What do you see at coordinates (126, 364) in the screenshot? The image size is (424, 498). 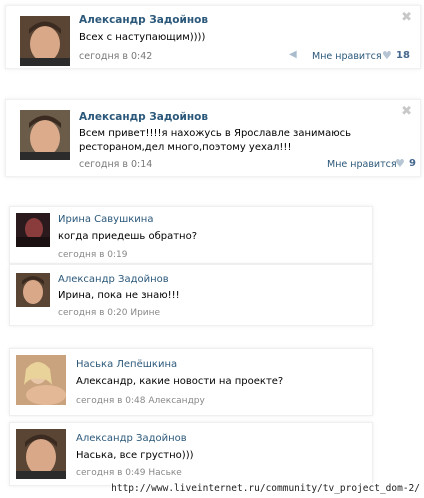 I see `comment-author: Наська Лепёшкина` at bounding box center [126, 364].